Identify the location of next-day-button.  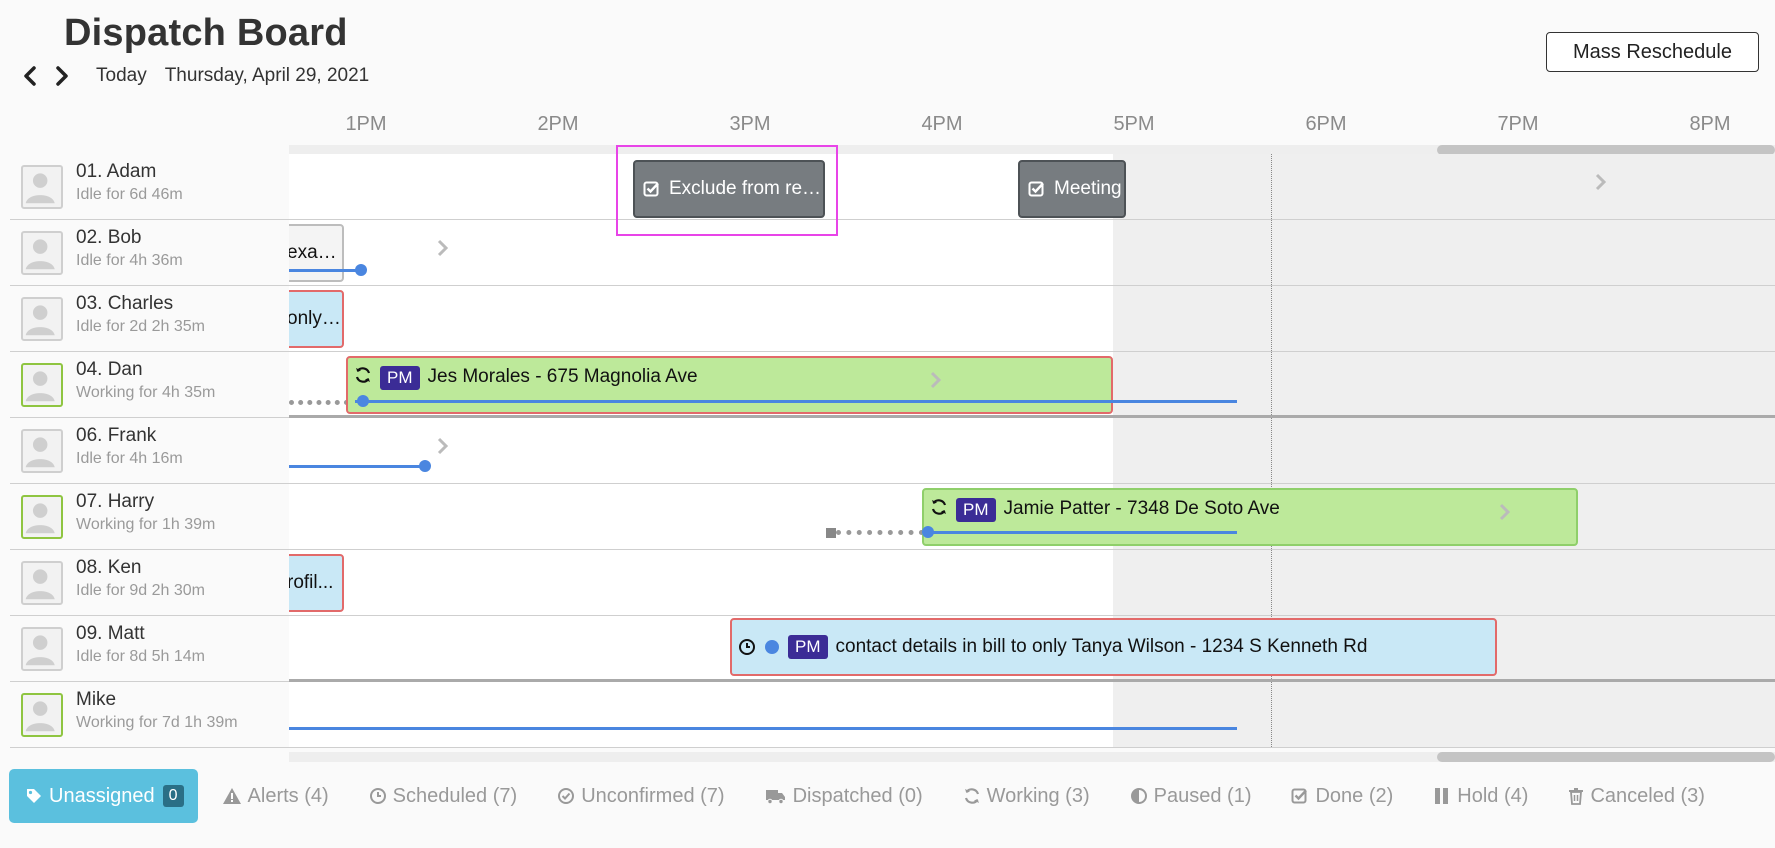
(62, 76).